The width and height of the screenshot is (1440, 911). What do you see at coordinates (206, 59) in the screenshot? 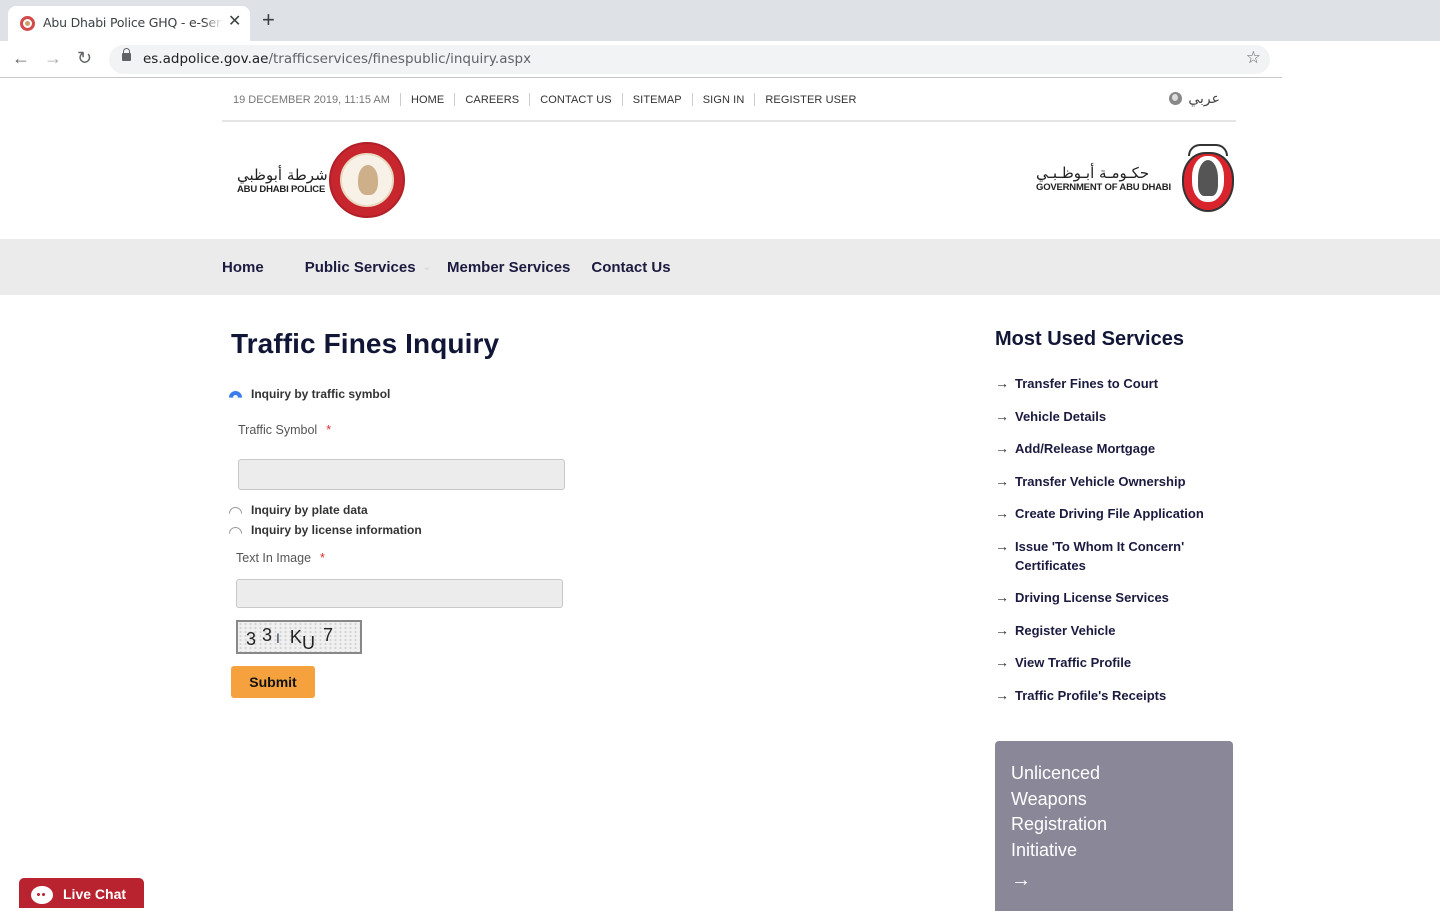
I see `url-host: es.adpolice.gov.ae` at bounding box center [206, 59].